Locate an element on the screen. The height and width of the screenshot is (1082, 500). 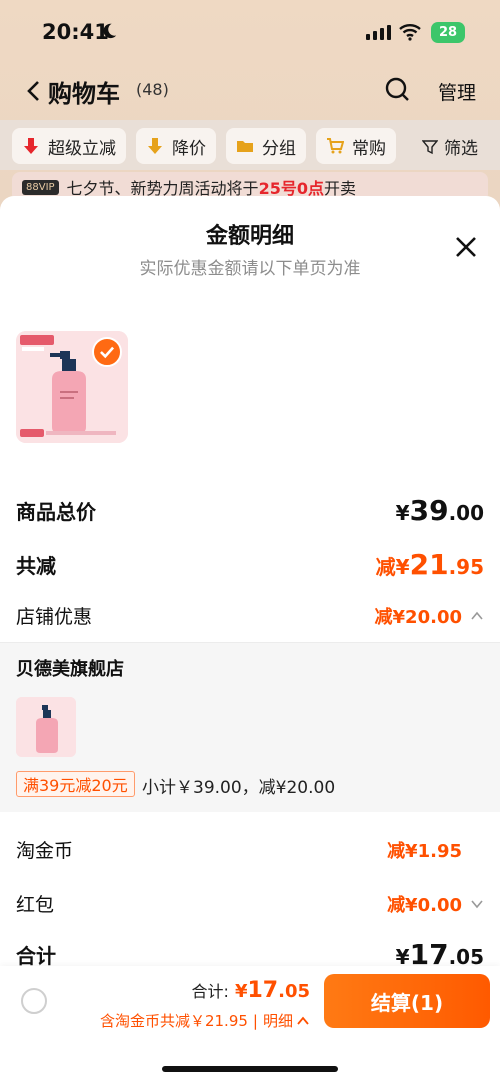
sheet-title: 金额明细 is located at coordinates (249, 236).